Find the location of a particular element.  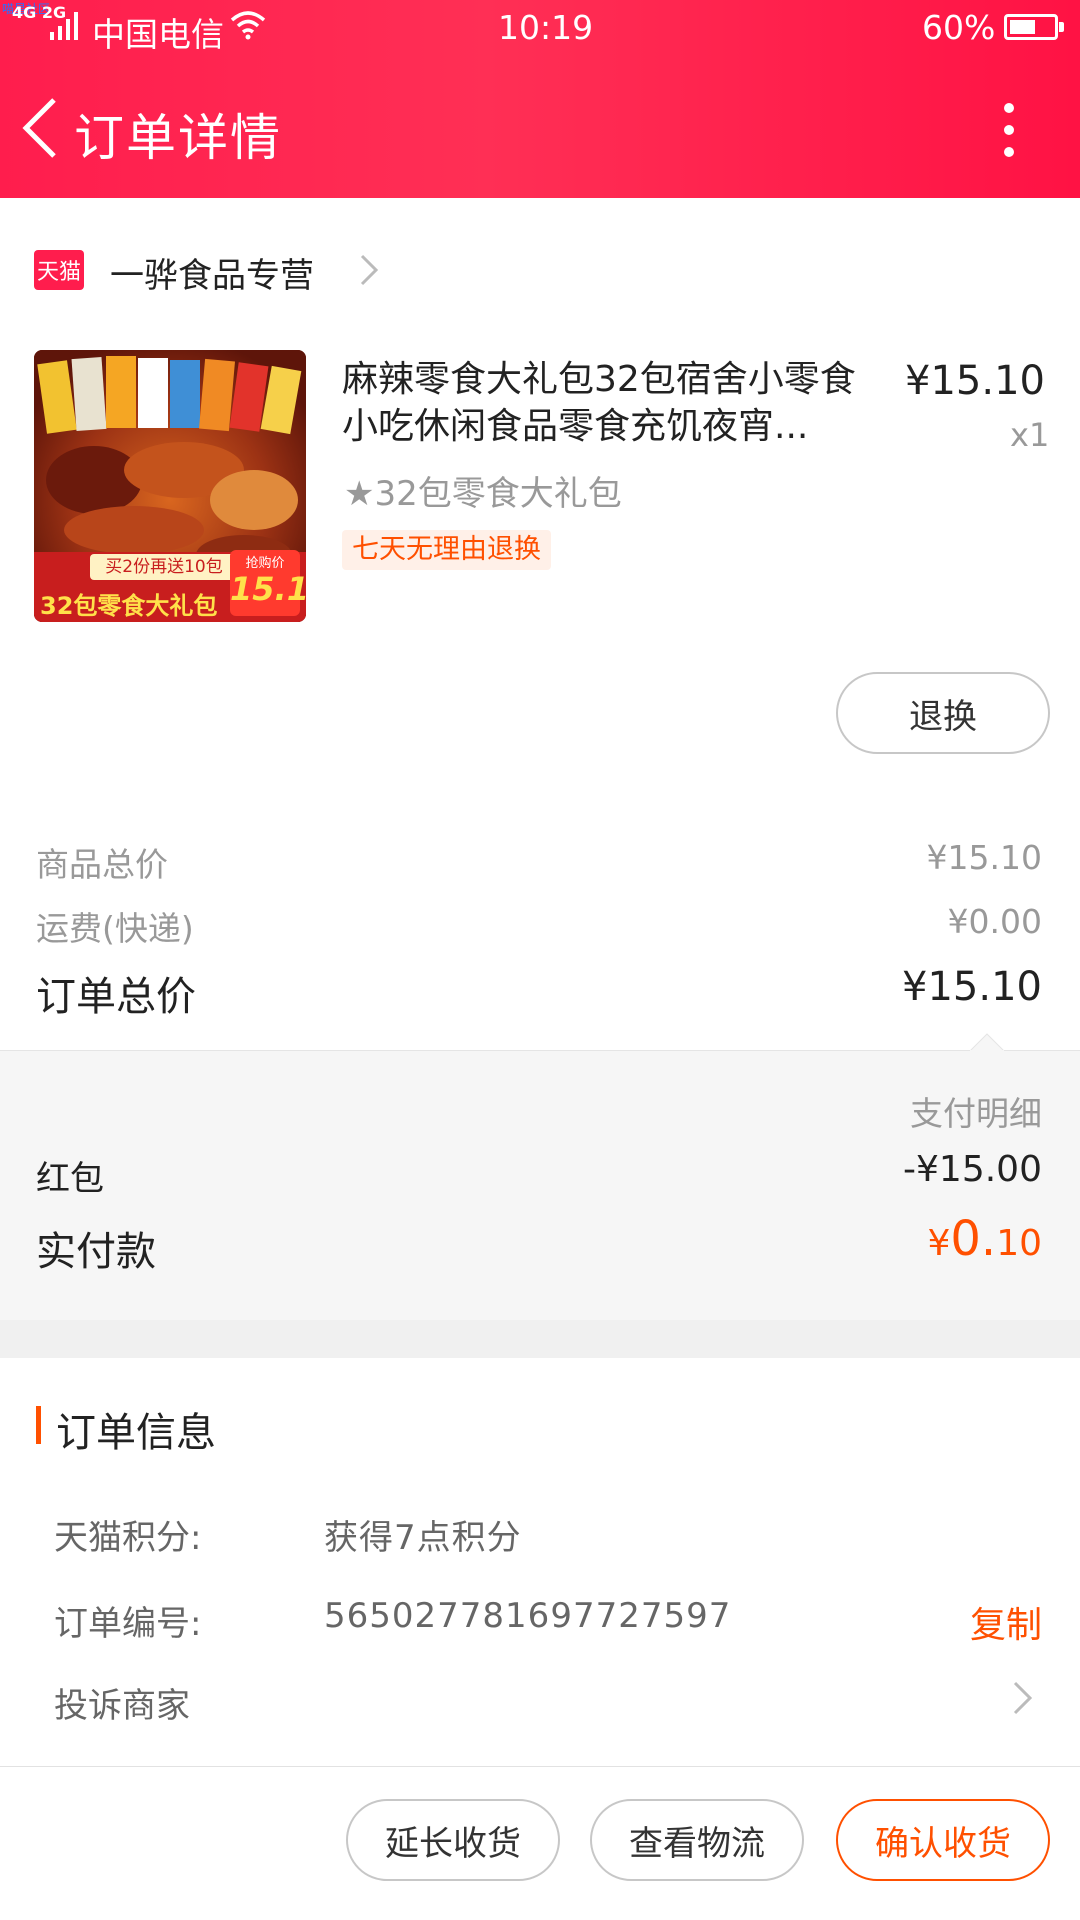

status-bar: 喵星社区 4G 2G 中国电信 10:19 60% is located at coordinates (540, 29).